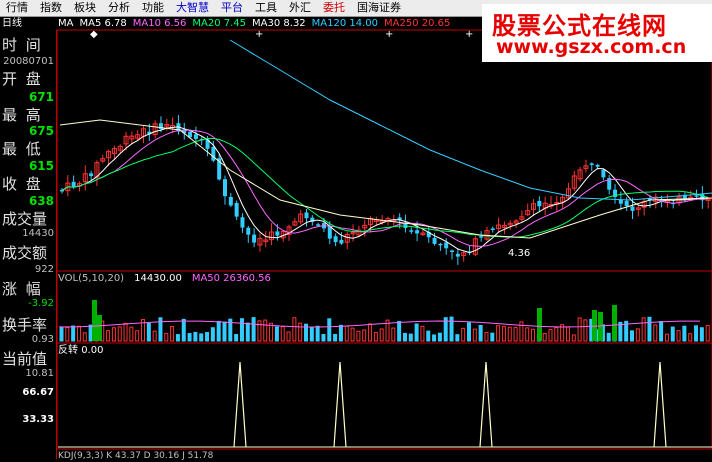 The height and width of the screenshot is (462, 712). Describe the element at coordinates (136, 456) in the screenshot. I see `bottom-indicator-header: KDJ(9,3,3) K 43.37 D 30.16 J 51.78` at that location.